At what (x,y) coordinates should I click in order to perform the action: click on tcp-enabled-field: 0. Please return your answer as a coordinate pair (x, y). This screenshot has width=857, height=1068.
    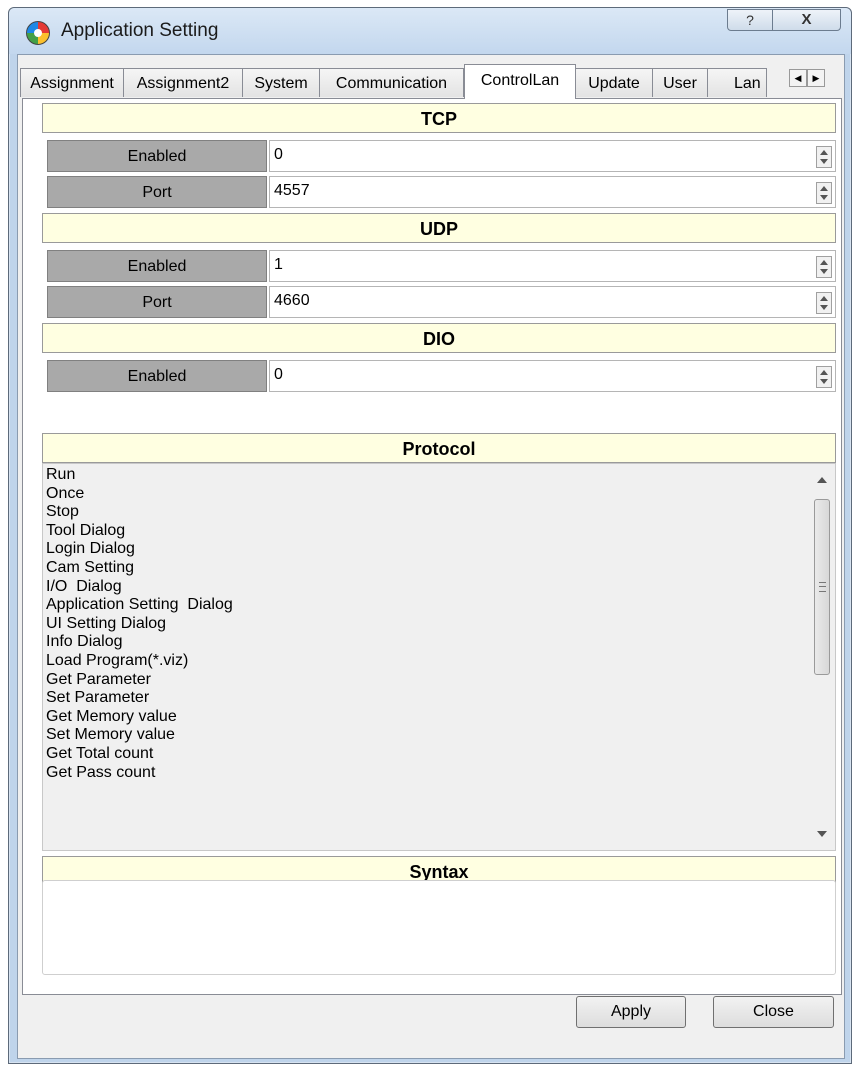
    Looking at the image, I should click on (552, 156).